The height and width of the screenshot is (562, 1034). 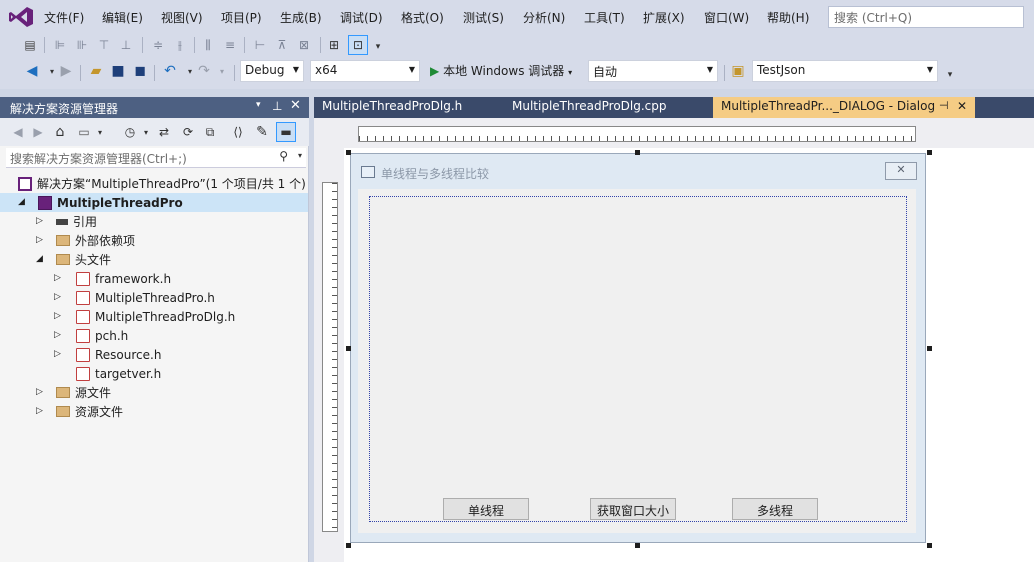 What do you see at coordinates (118, 71) in the screenshot?
I see `save-icon: ■` at bounding box center [118, 71].